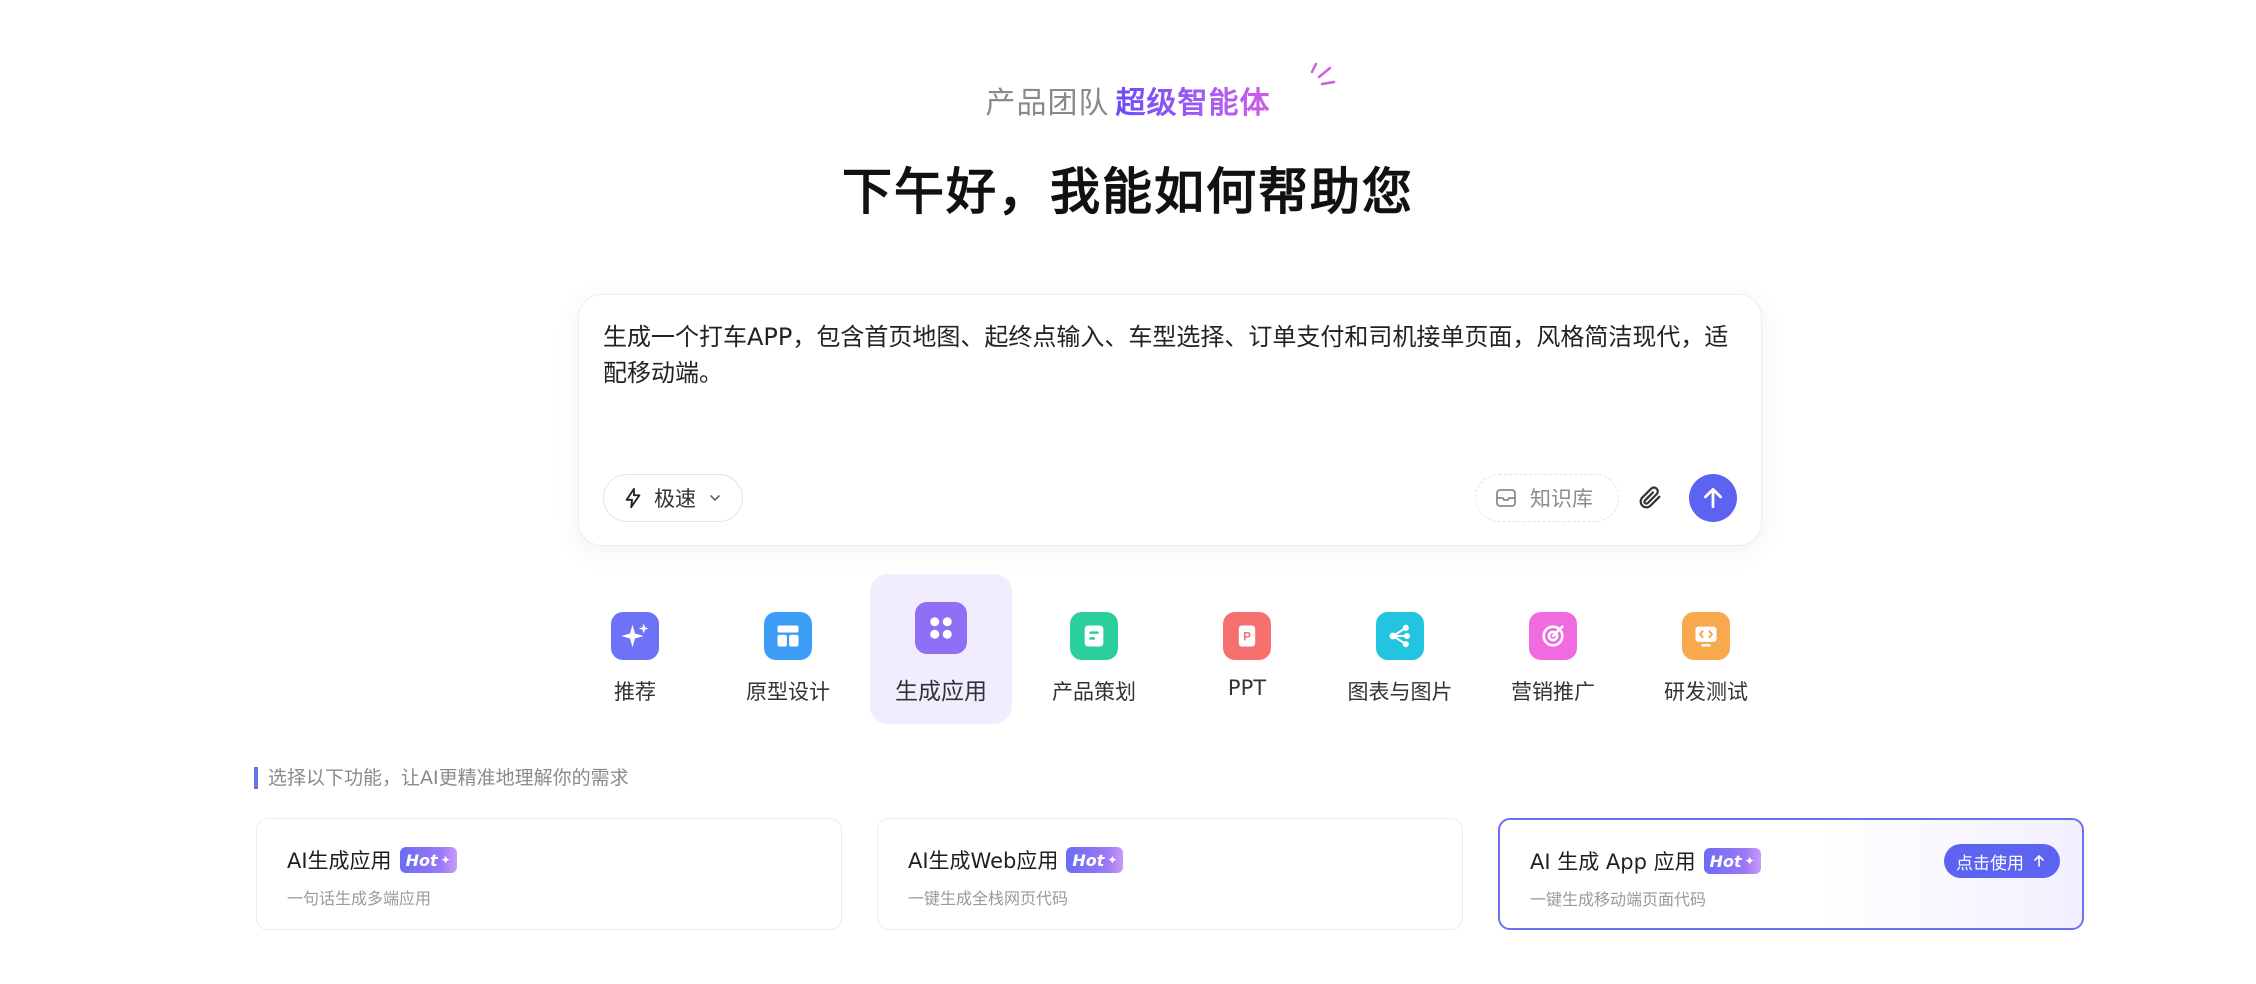 The width and height of the screenshot is (2256, 984). I want to click on paperclip-icon, so click(1650, 497).